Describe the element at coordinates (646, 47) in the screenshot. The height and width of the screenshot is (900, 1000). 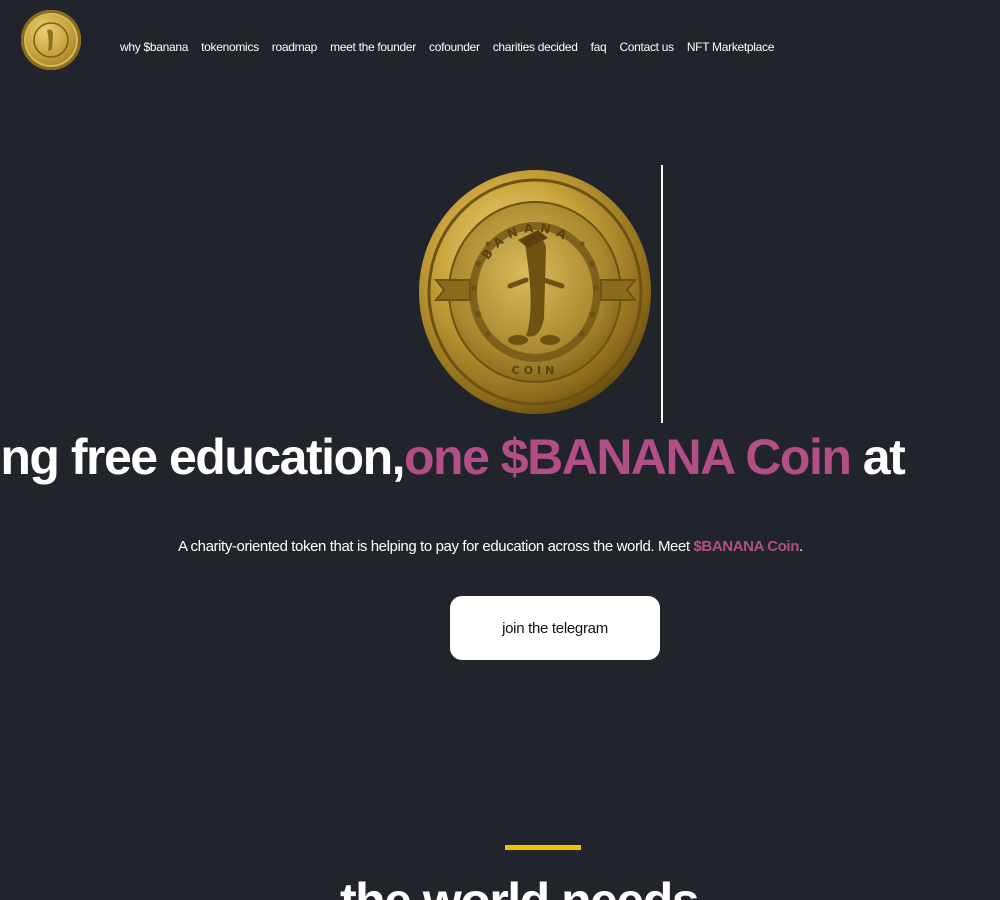
I see `nav-link-contact-us: Contact us` at that location.